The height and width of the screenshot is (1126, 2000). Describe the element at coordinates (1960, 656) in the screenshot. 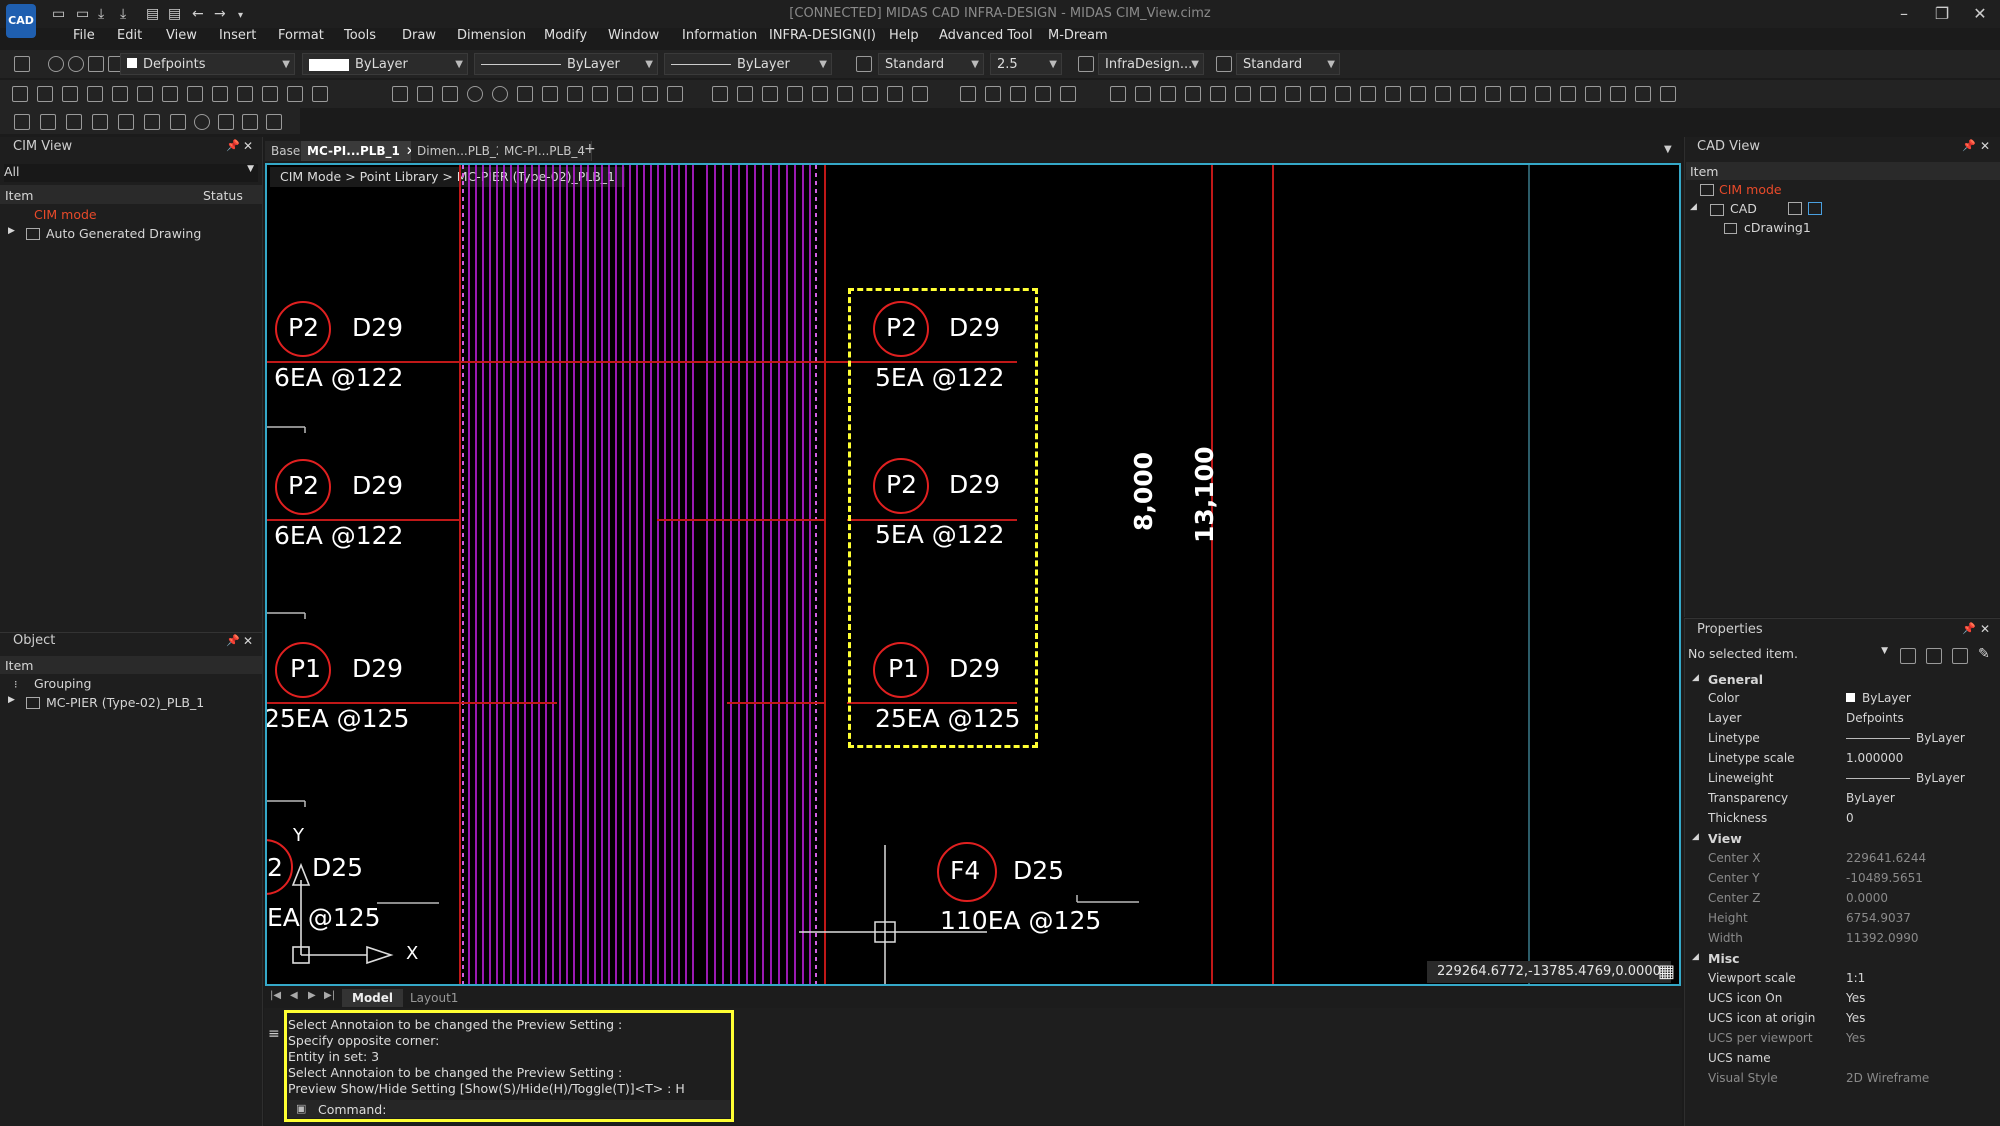

I see `select-objects-icon` at that location.